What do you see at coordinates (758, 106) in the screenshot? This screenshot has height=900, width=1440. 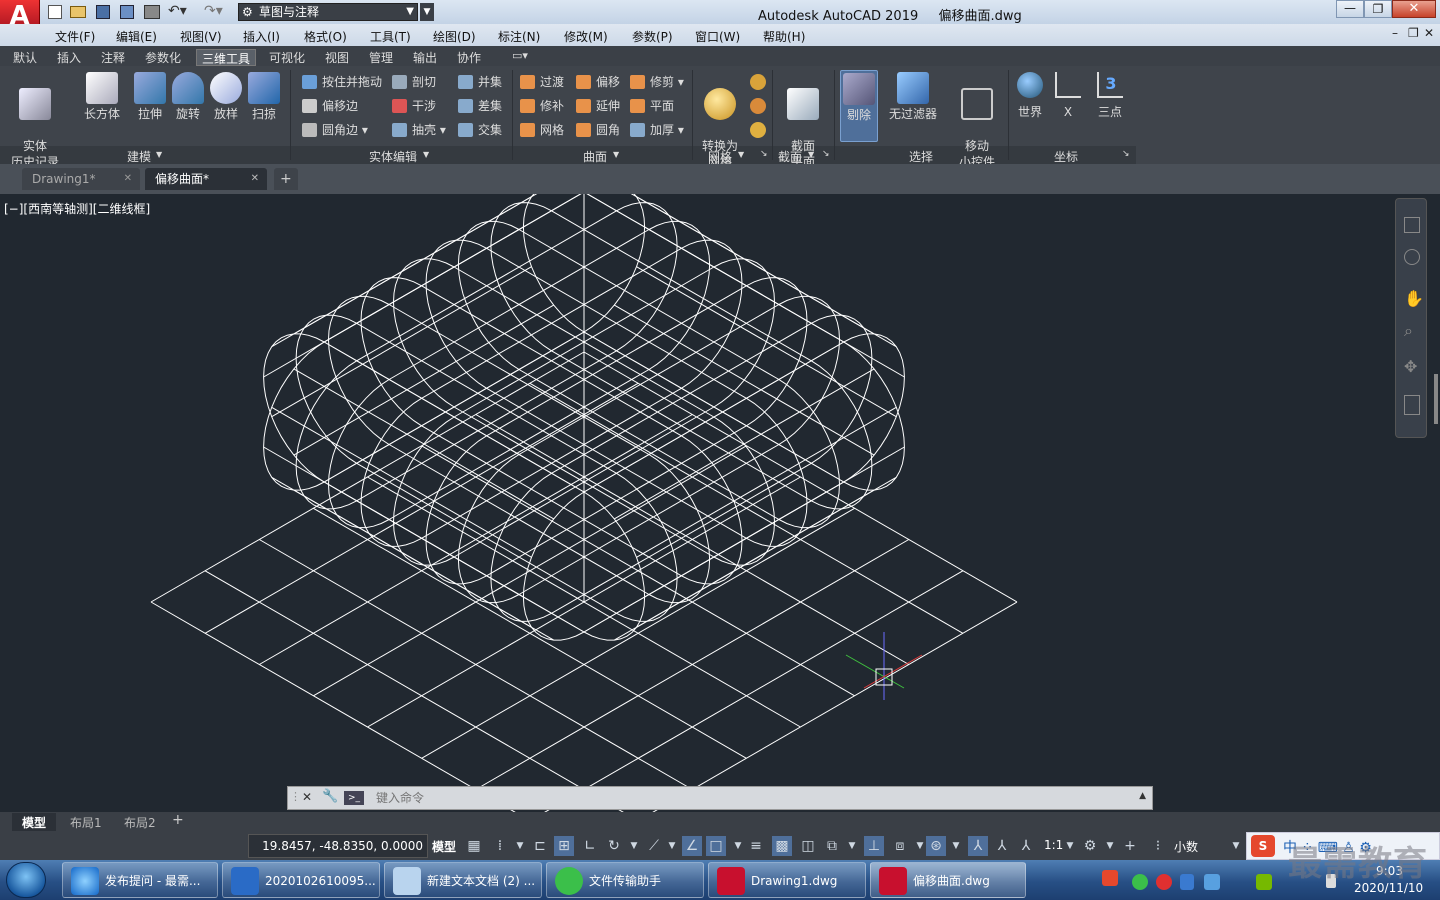 I see `mesh-refine-icon` at bounding box center [758, 106].